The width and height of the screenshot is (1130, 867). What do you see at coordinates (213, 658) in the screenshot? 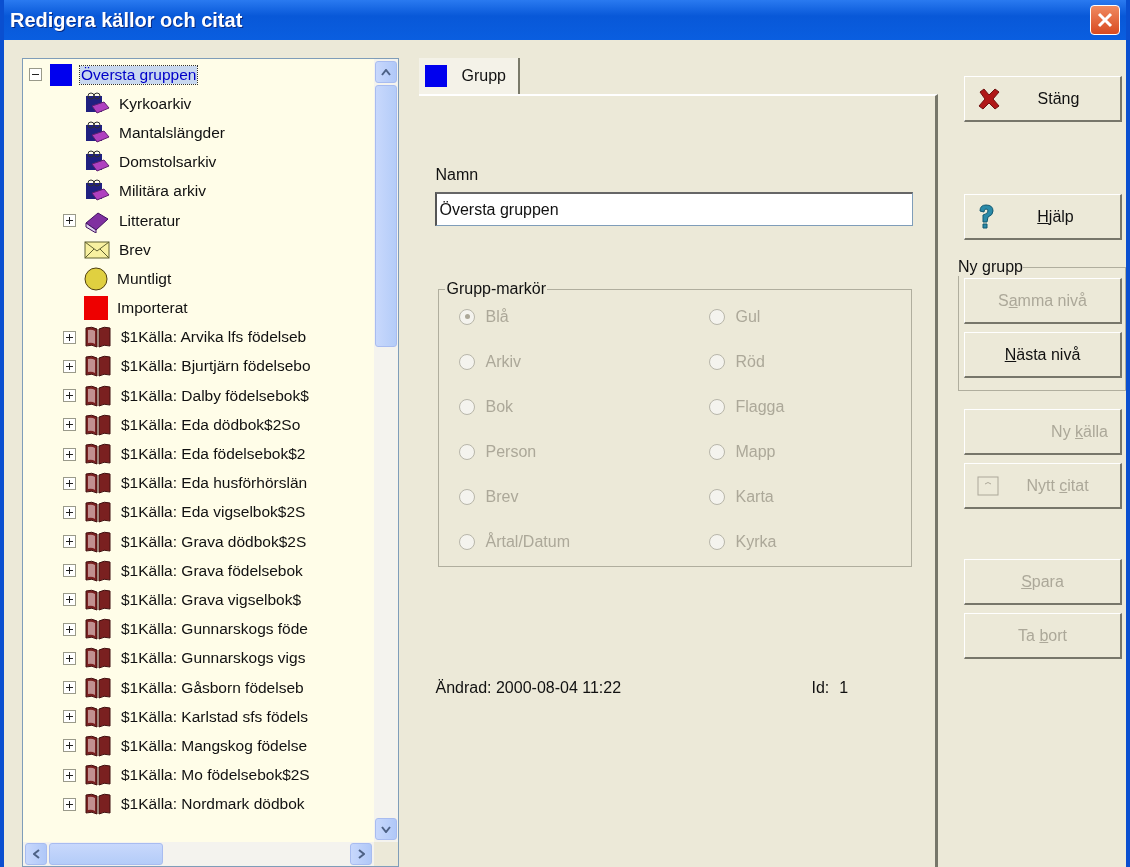
I see `tree-item: $1Källa: Gunnarskogs vigs` at bounding box center [213, 658].